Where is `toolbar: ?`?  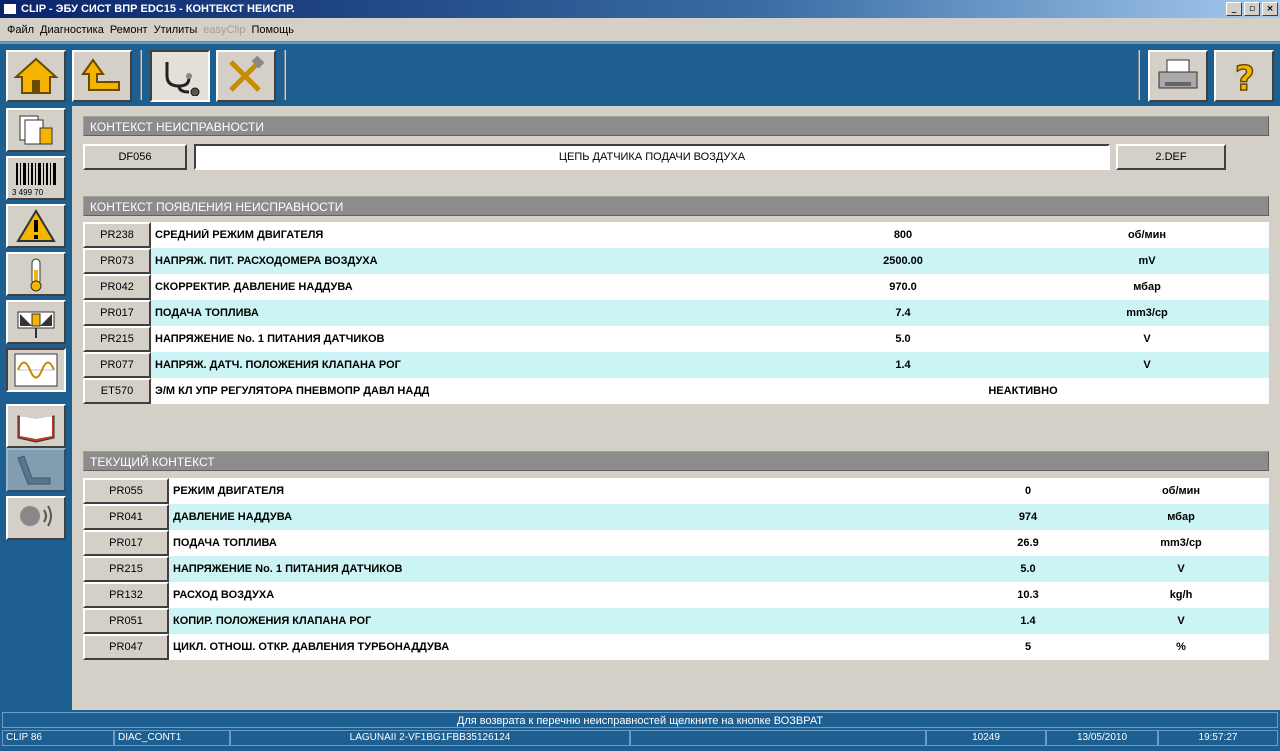 toolbar: ? is located at coordinates (640, 74).